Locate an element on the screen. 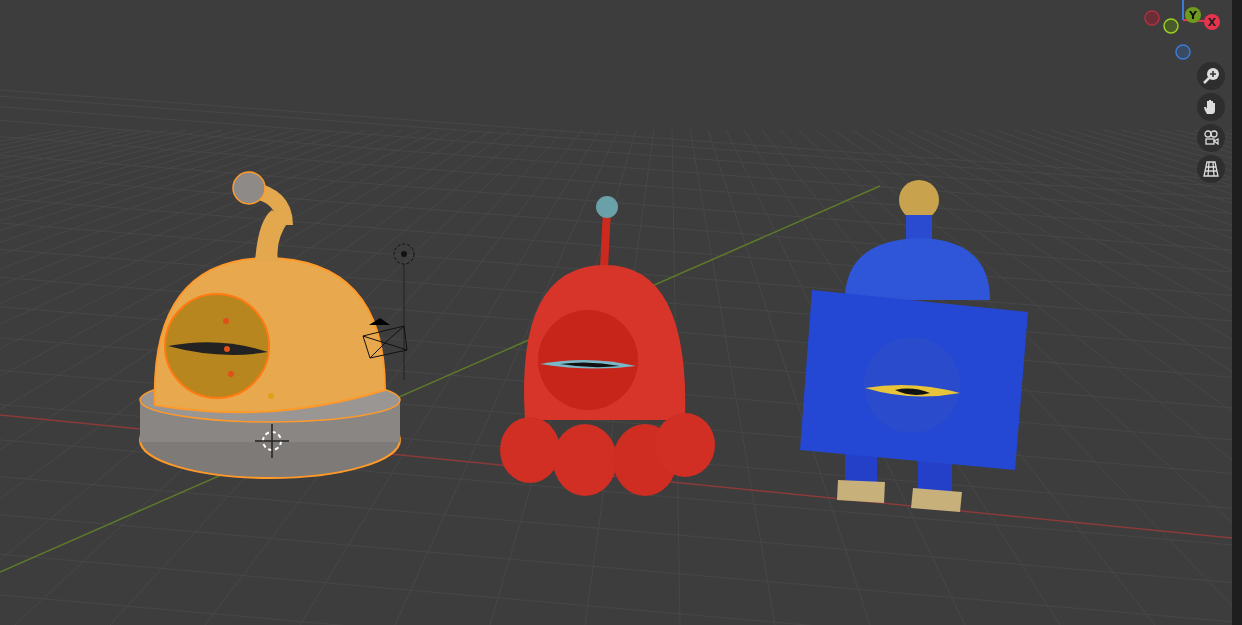  axis-handle: X is located at coordinates (1212, 22).